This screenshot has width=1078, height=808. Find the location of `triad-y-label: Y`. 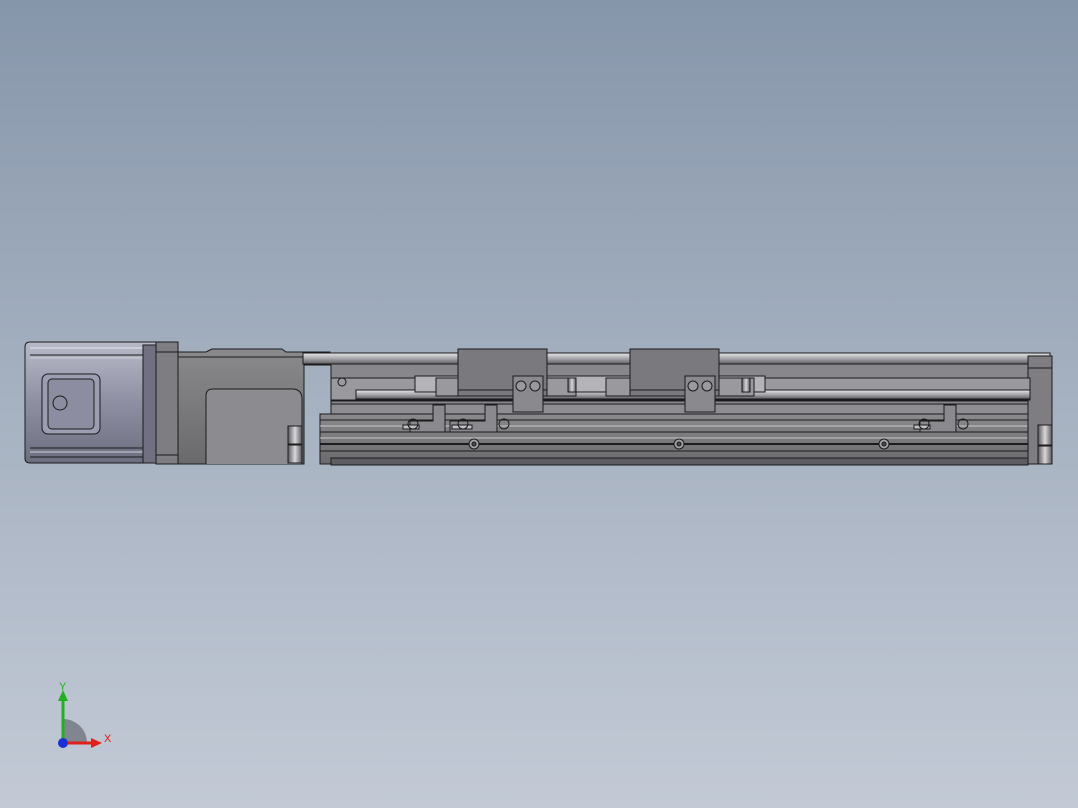

triad-y-label: Y is located at coordinates (63, 687).